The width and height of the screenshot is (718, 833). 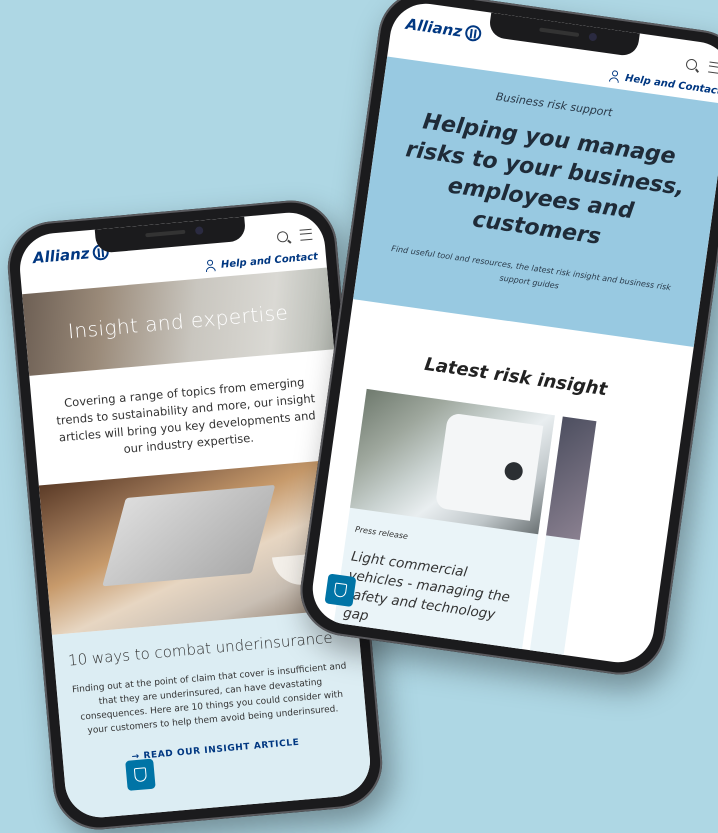 I want to click on van-image, so click(x=489, y=466).